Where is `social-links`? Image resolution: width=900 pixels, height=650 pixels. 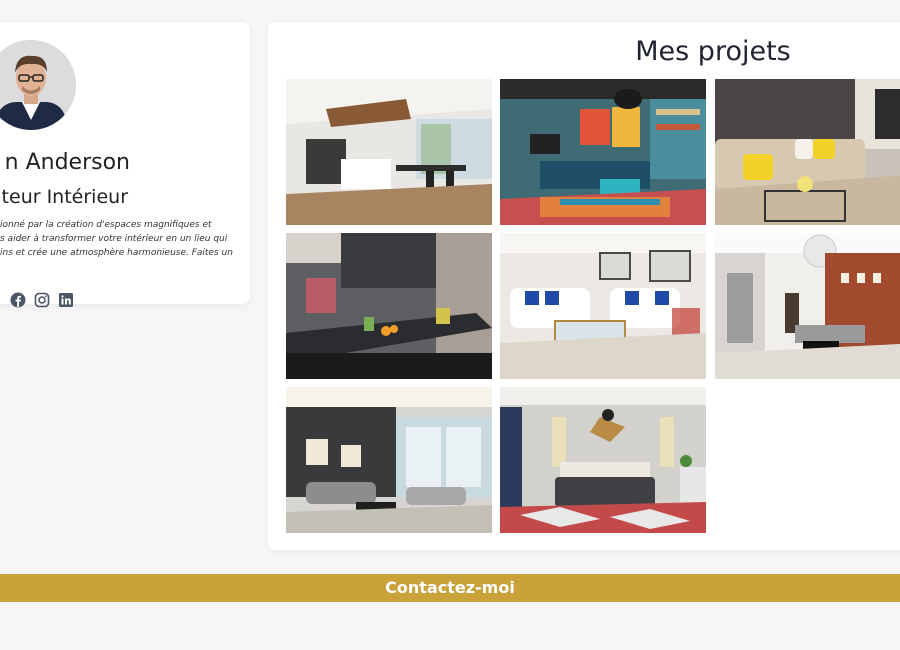 social-links is located at coordinates (42, 300).